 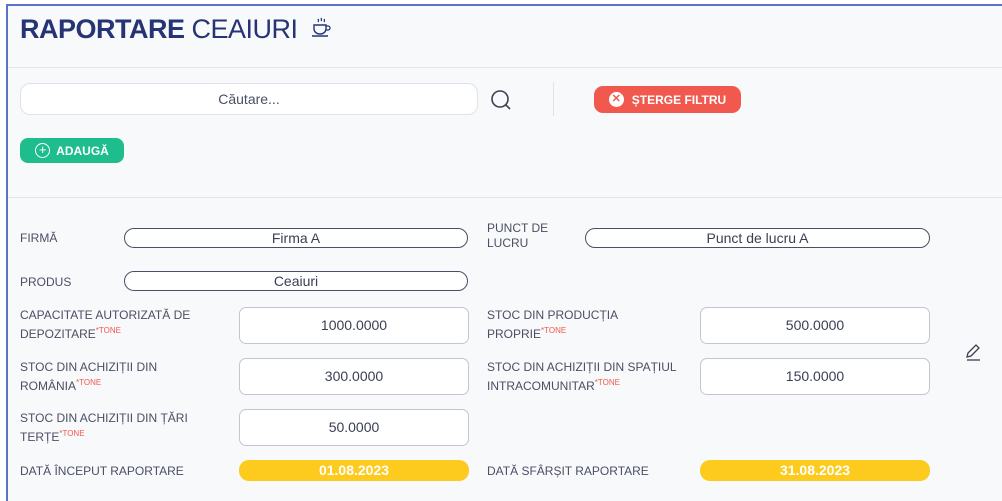 I want to click on firma-value: Firma A, so click(x=296, y=238).